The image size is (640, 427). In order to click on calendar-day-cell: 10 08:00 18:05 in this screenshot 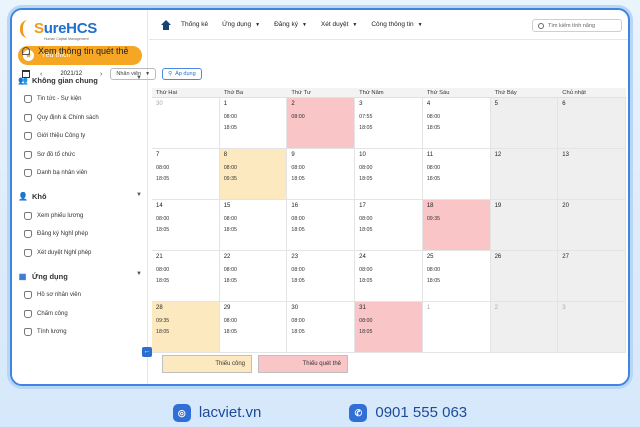, I will do `click(389, 174)`.